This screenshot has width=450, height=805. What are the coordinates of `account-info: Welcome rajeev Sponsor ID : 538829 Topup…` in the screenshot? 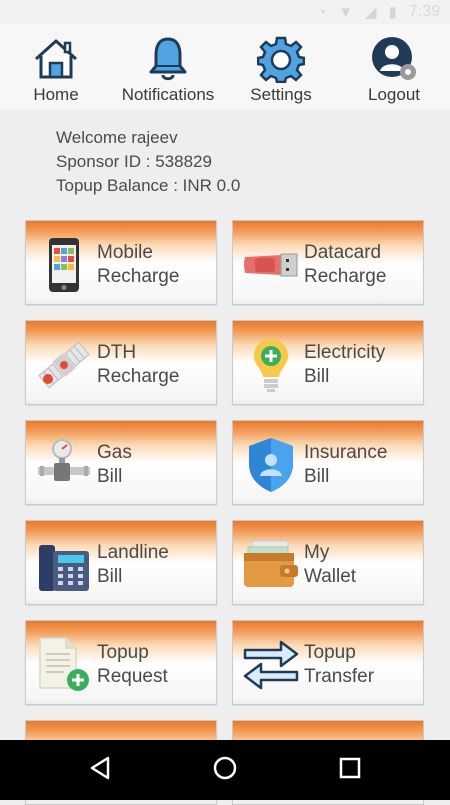 It's located at (148, 162).